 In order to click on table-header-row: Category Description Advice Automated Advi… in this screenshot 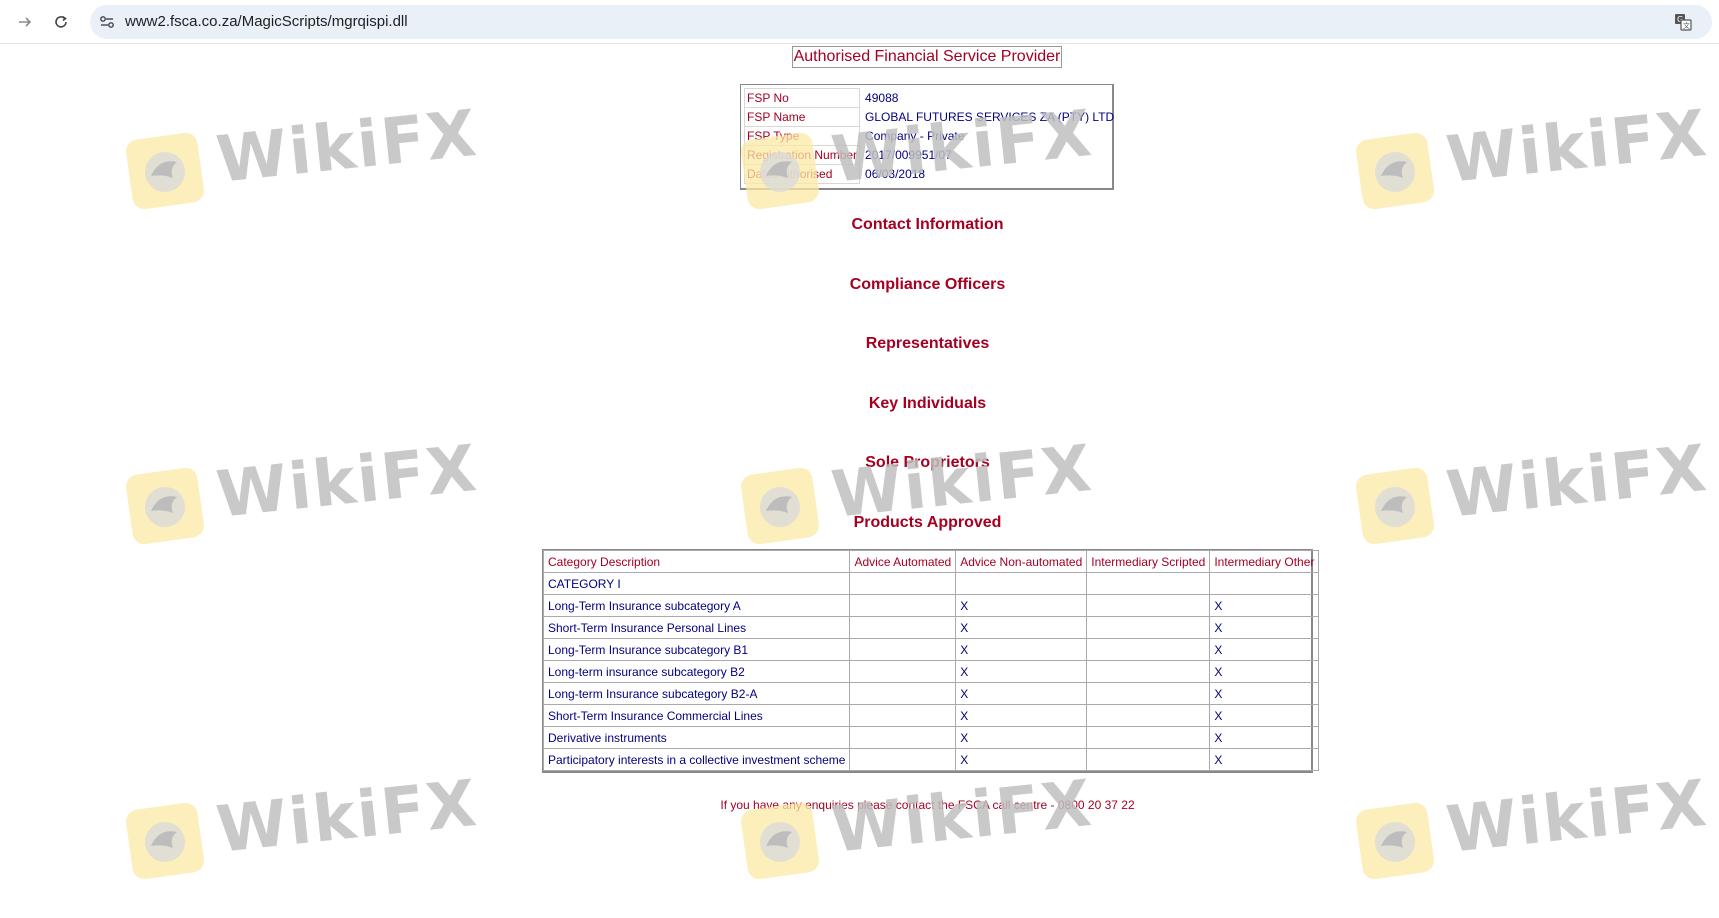, I will do `click(931, 561)`.